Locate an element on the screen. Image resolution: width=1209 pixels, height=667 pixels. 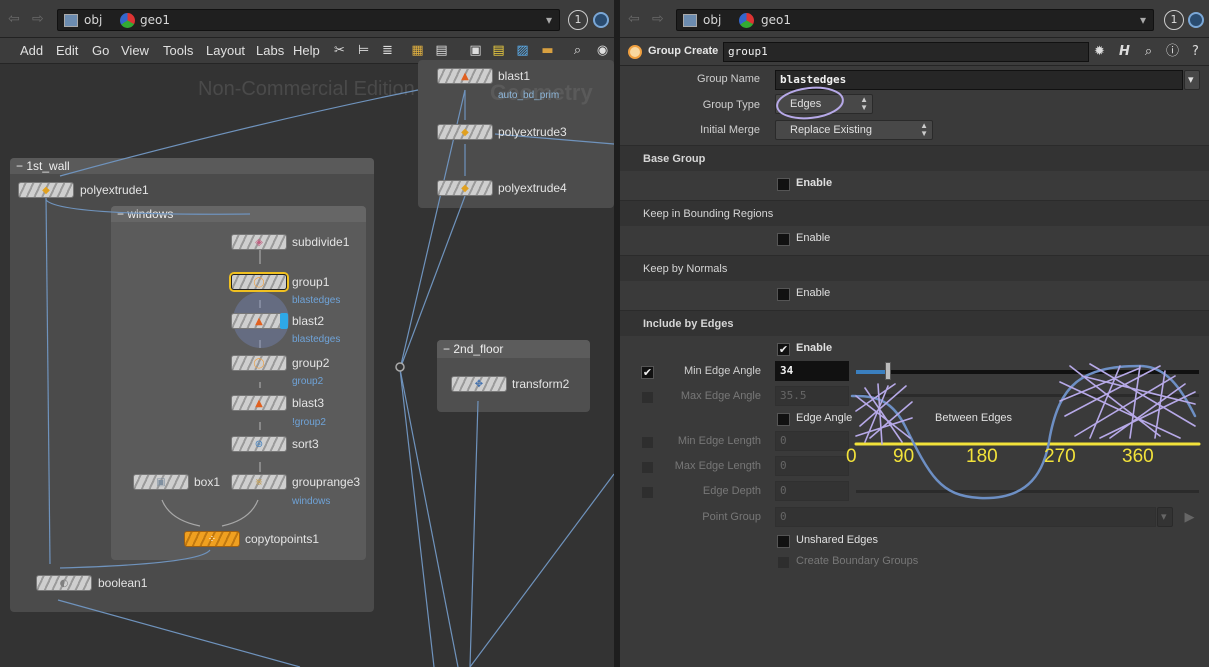
network-path-field: obj geo1 ▾ is located at coordinates (308, 20).